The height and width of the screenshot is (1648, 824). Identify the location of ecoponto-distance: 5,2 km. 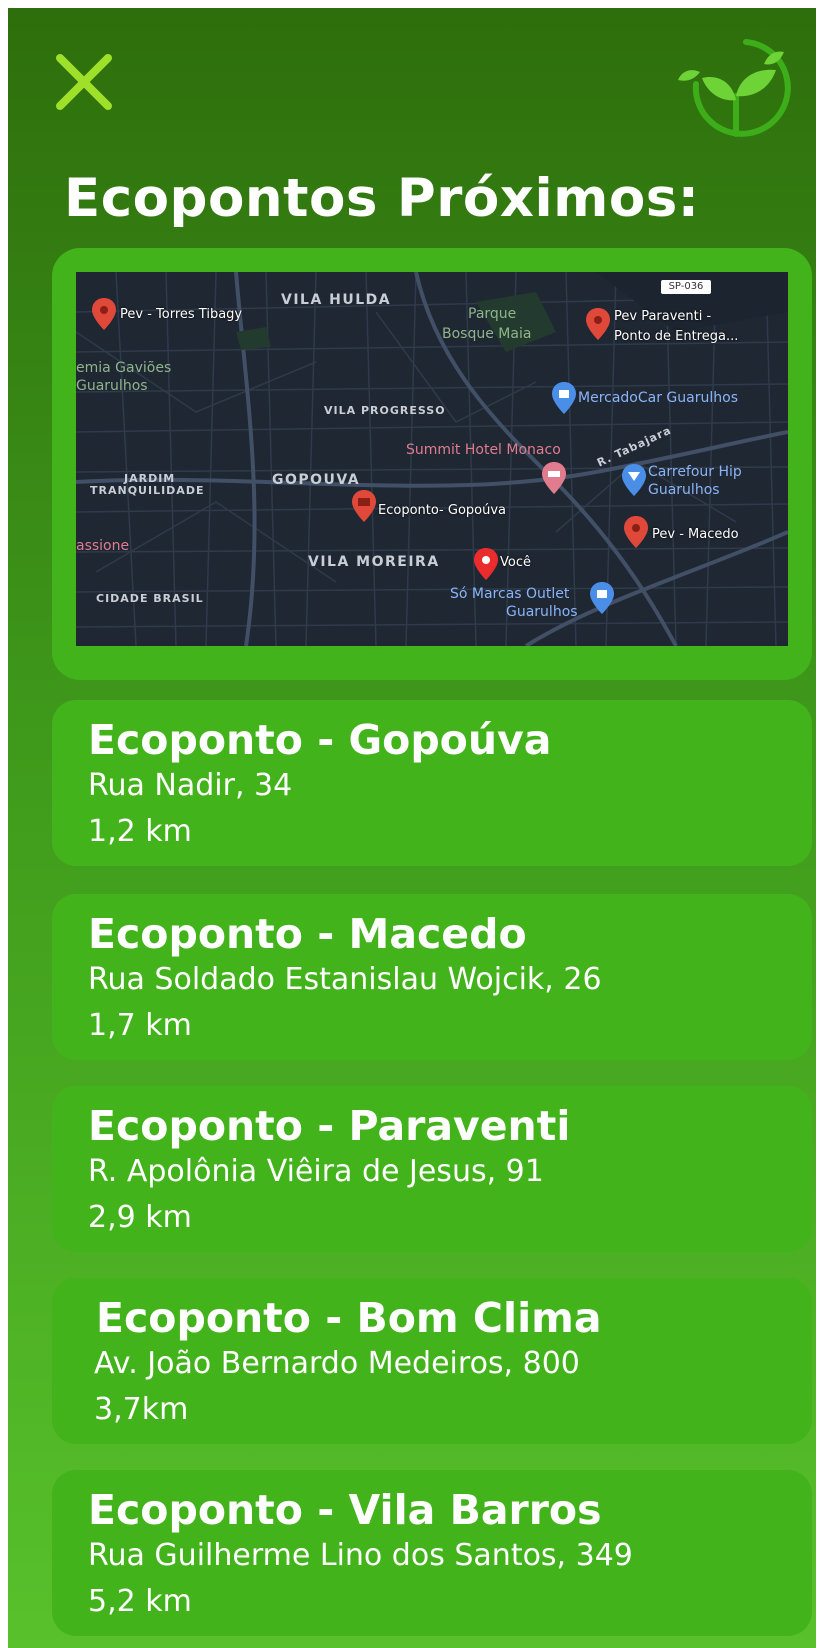
(140, 1601).